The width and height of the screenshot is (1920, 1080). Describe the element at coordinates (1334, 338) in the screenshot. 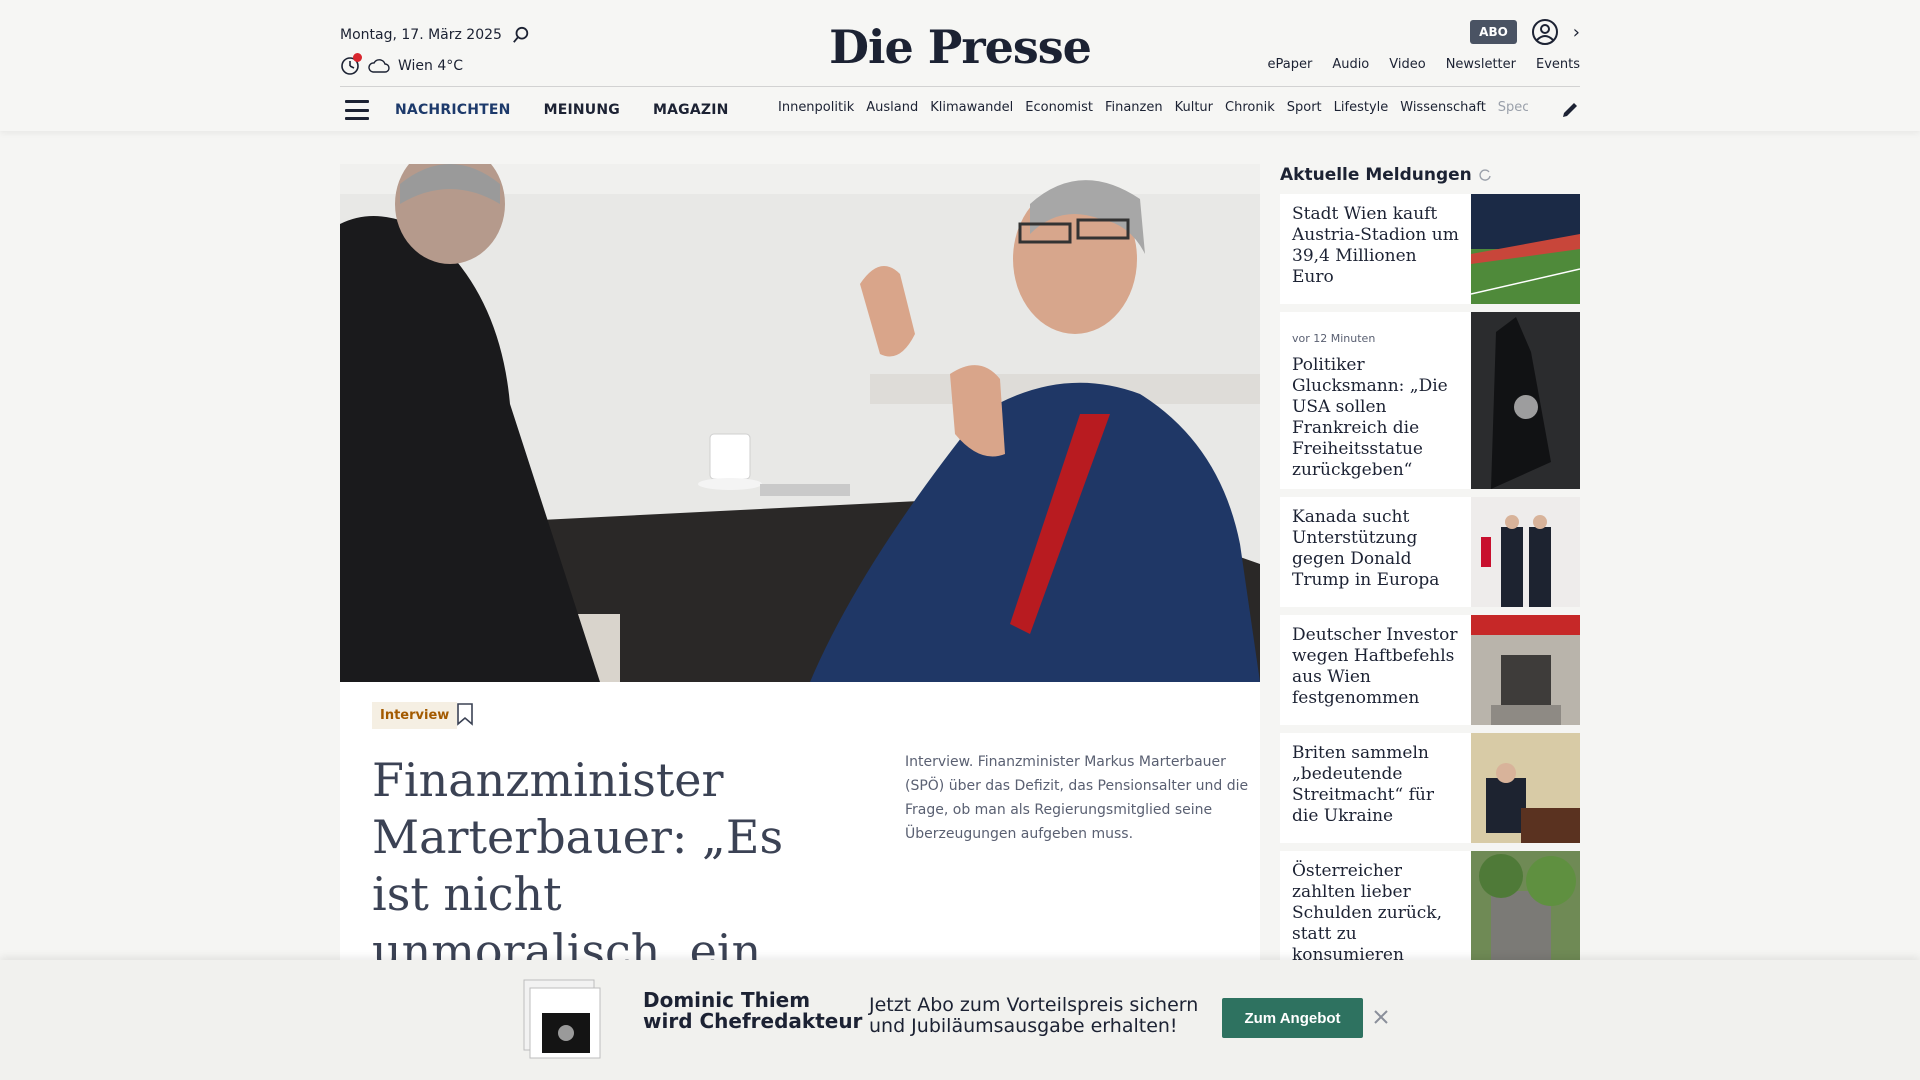

I see `news-timestamp: vor 12 Minuten` at that location.